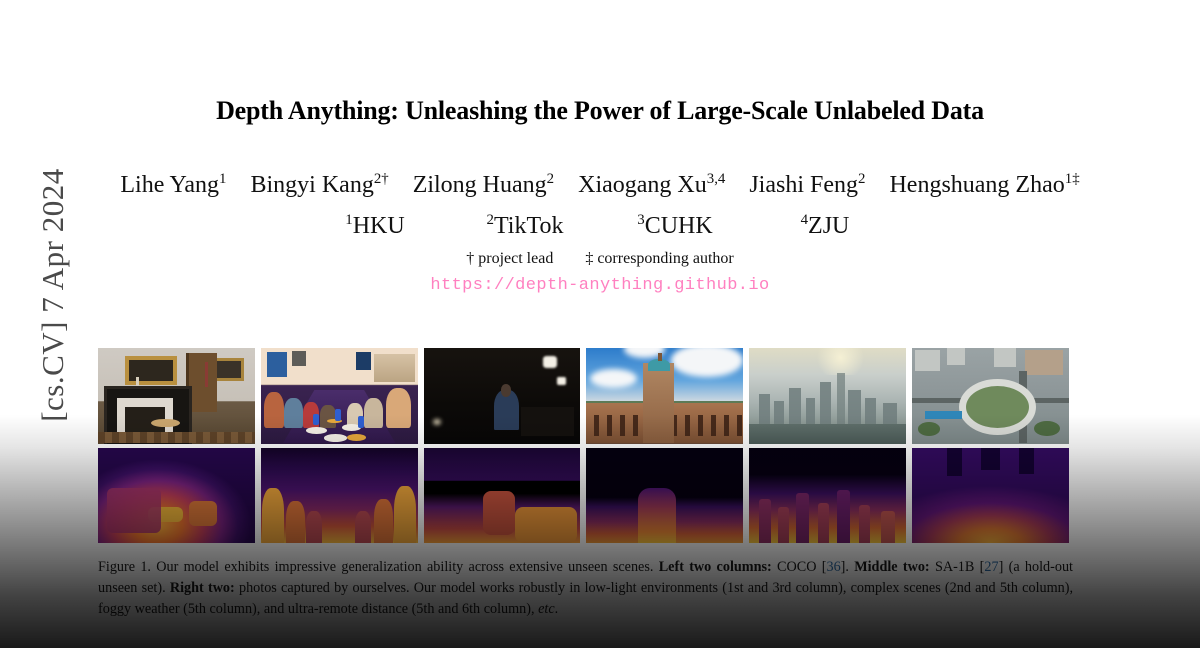  What do you see at coordinates (479, 185) in the screenshot?
I see `author-name: Zilong Huang` at bounding box center [479, 185].